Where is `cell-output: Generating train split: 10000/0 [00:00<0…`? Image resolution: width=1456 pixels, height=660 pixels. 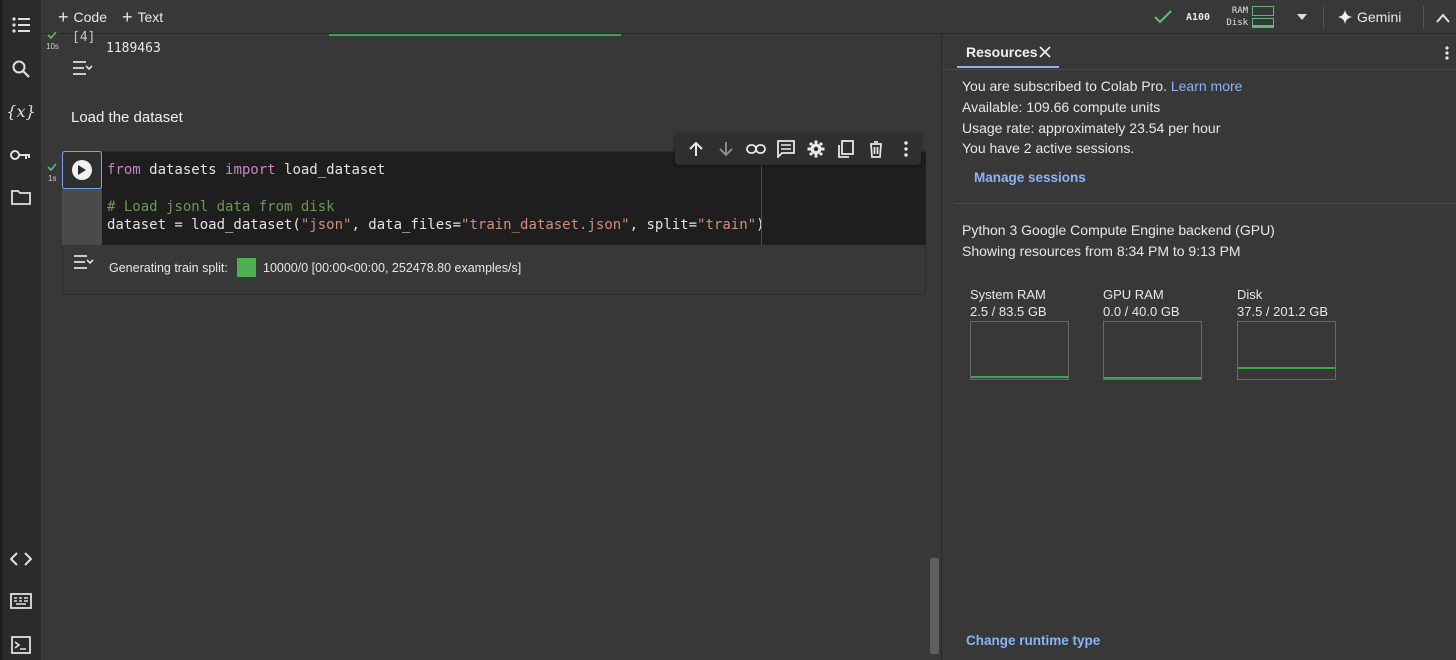
cell-output: Generating train split: 10000/0 [00:00<0… is located at coordinates (494, 270).